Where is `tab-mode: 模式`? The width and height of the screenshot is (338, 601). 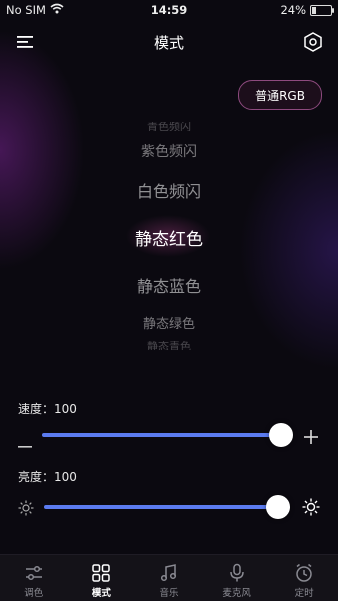
tab-mode: 模式 is located at coordinates (102, 578).